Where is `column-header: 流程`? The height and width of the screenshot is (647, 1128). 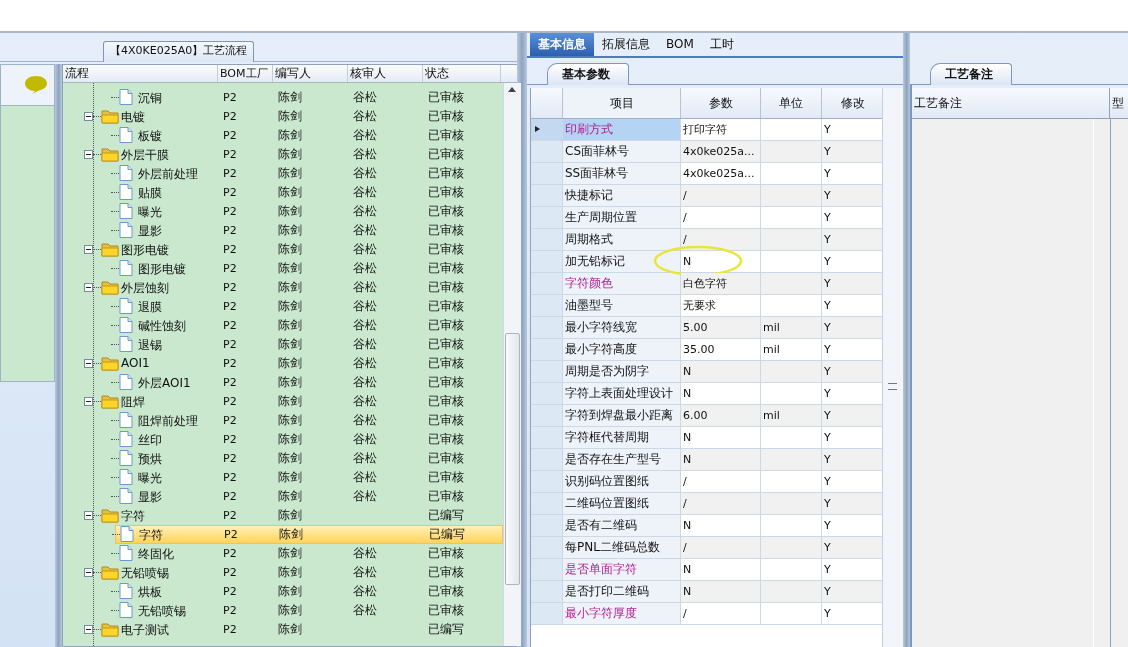 column-header: 流程 is located at coordinates (140, 73).